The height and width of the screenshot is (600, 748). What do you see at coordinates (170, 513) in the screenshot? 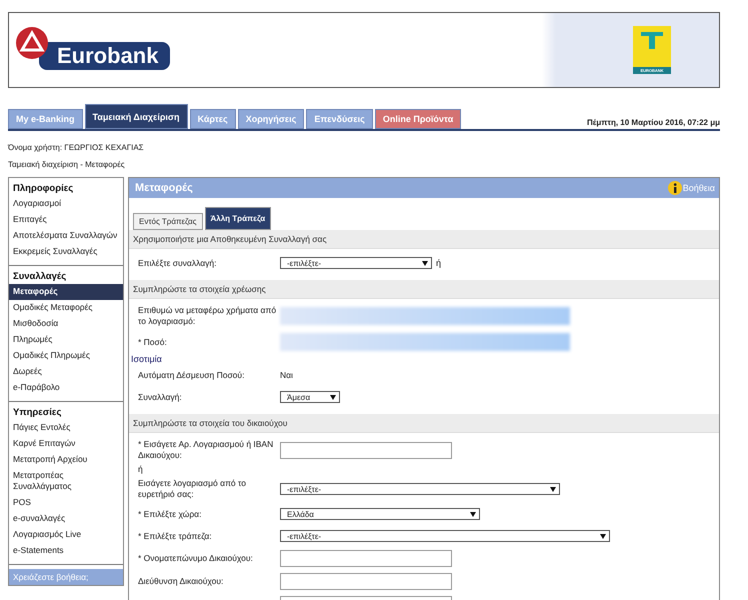
I see `field-label: * Επιλέξτε χώρα:` at bounding box center [170, 513].